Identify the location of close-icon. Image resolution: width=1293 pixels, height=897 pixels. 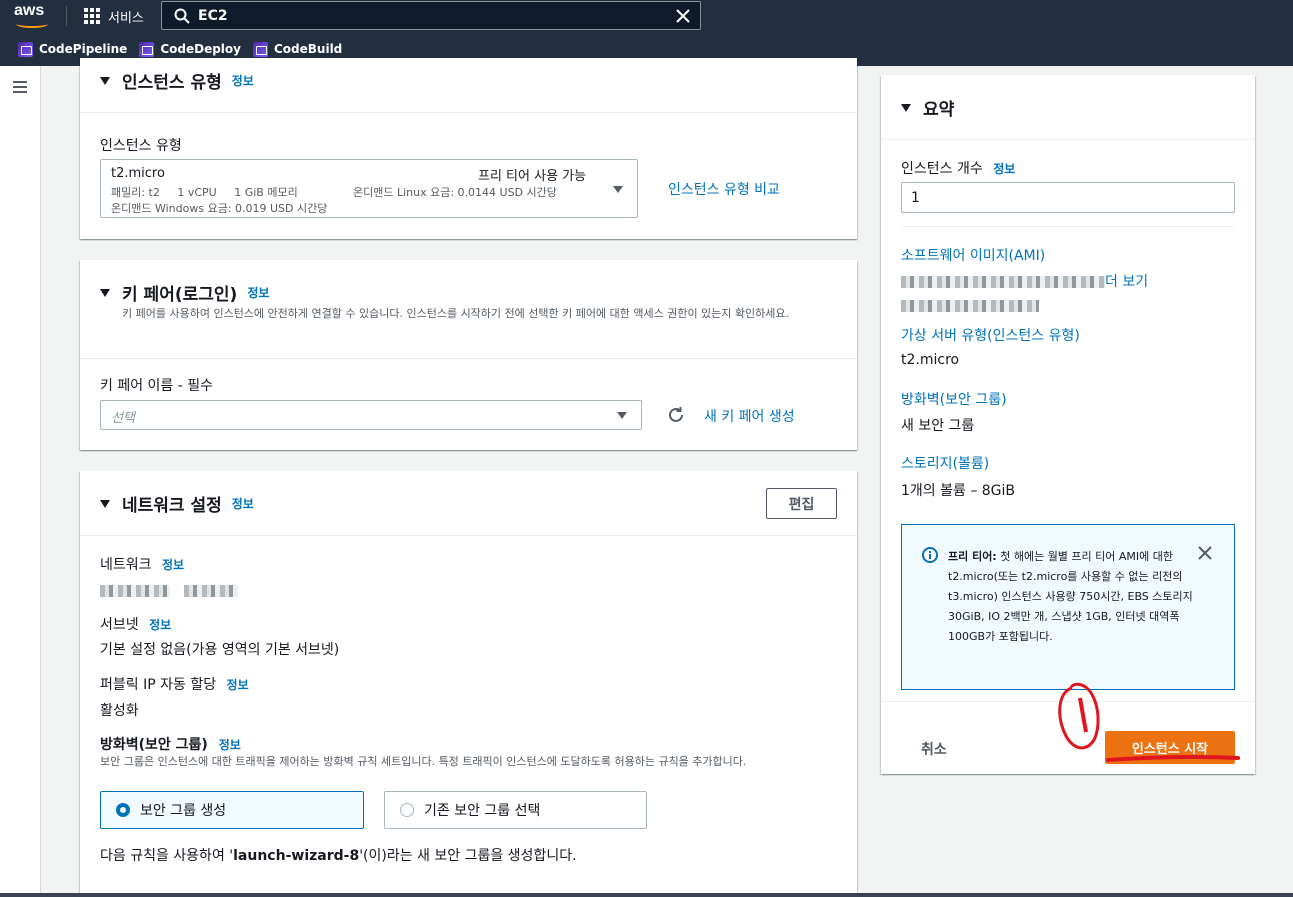
(1205, 553).